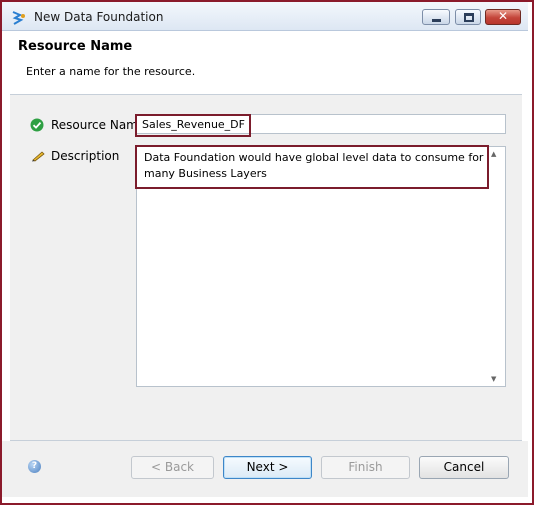 The height and width of the screenshot is (505, 534). I want to click on back-button: < Back, so click(172, 467).